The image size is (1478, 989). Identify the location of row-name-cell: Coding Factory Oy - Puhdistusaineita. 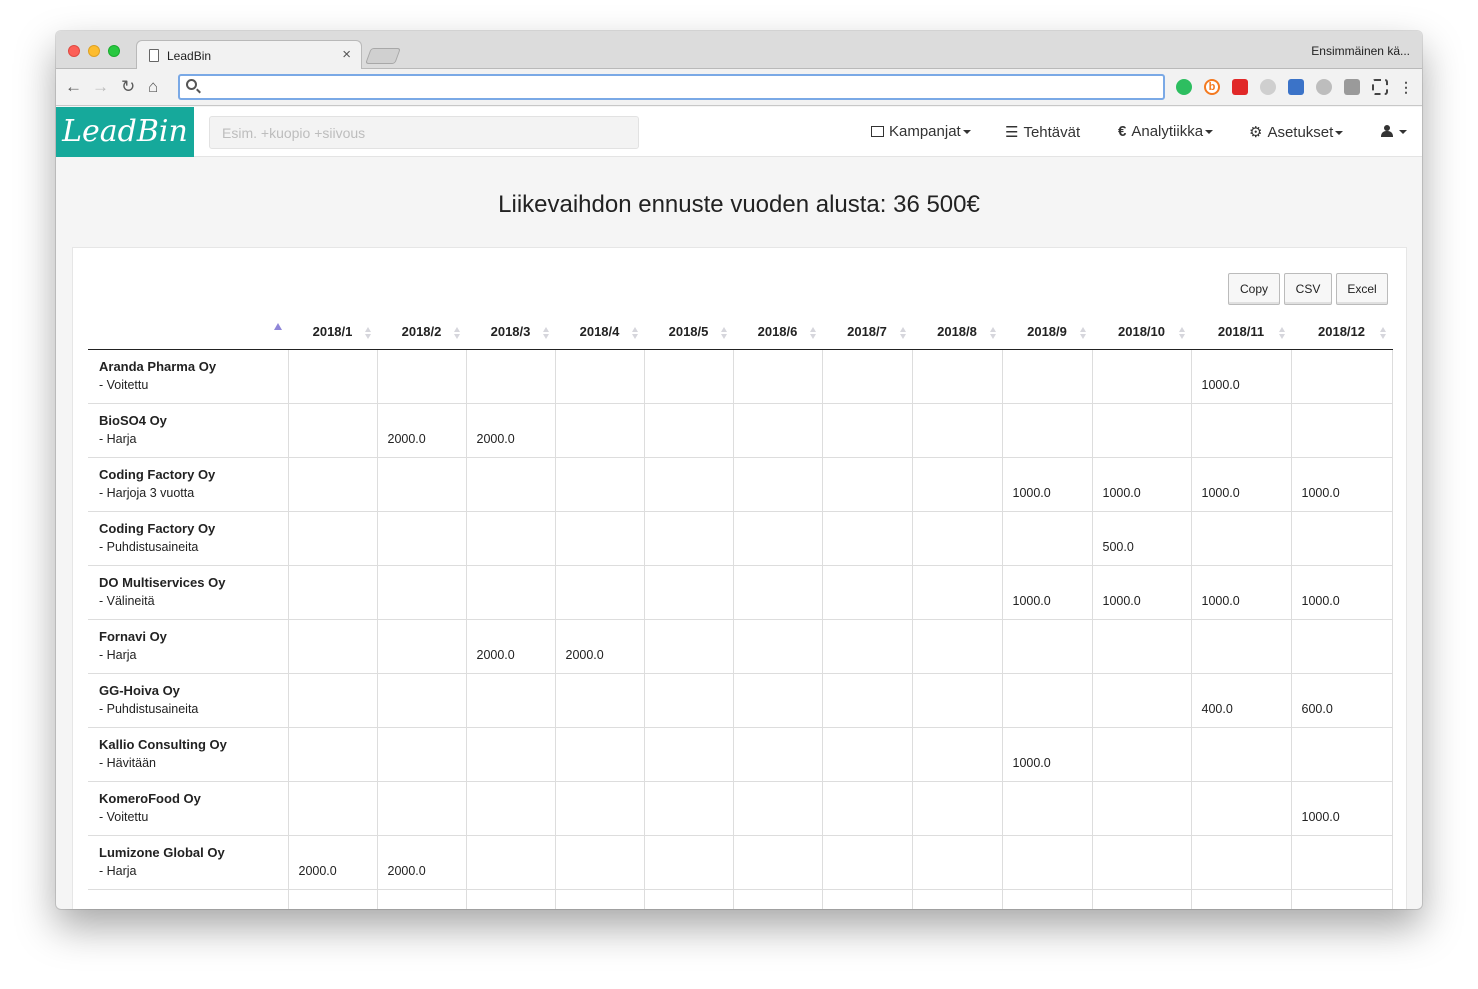
(188, 538).